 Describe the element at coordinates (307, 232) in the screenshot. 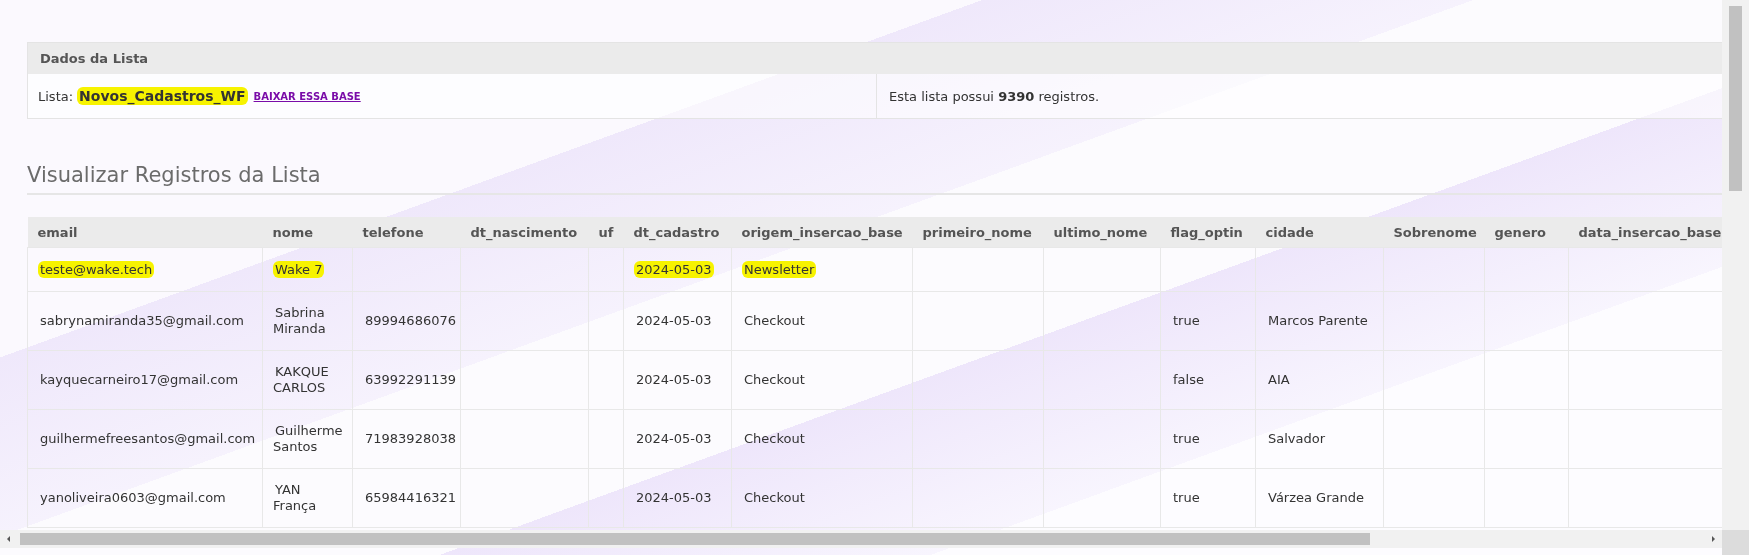

I see `column-header: nome` at that location.